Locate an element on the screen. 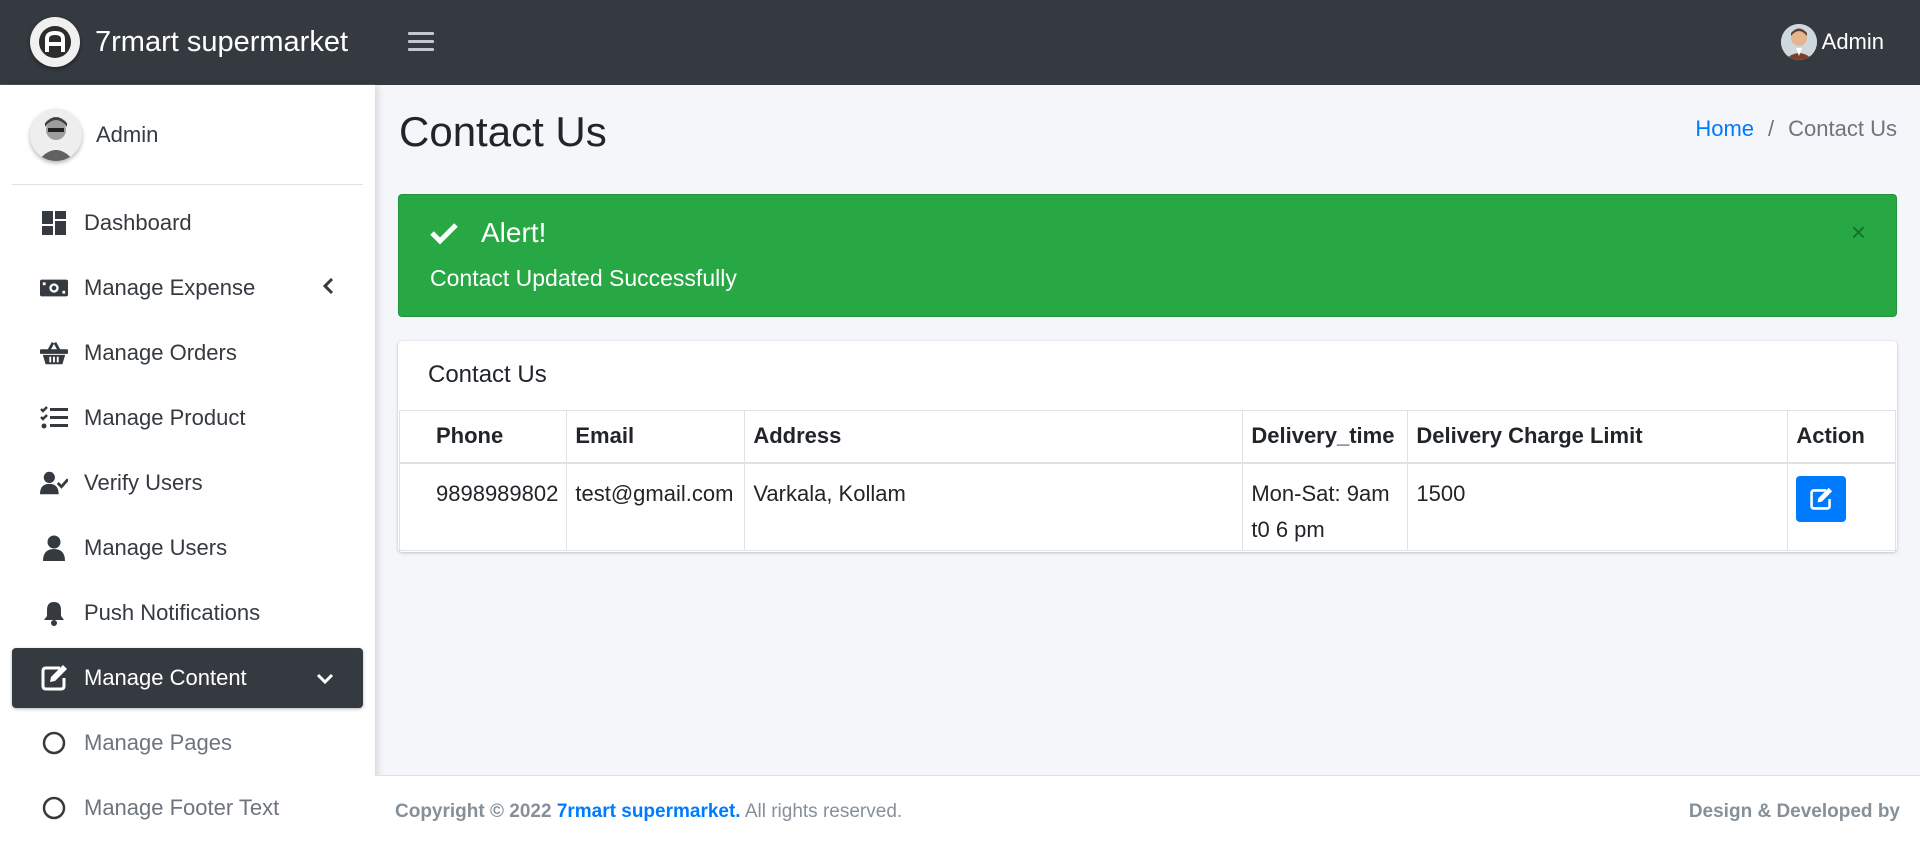  brand-link: 7rmart supermarket is located at coordinates (187, 42).